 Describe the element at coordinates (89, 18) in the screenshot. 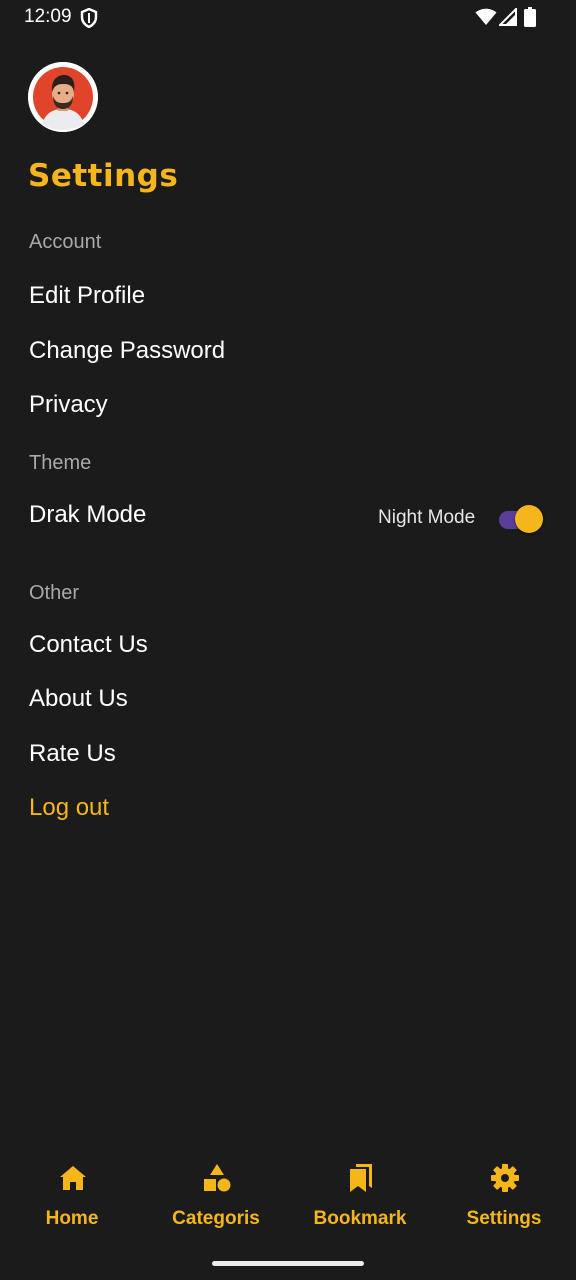

I see `shield-icon` at that location.